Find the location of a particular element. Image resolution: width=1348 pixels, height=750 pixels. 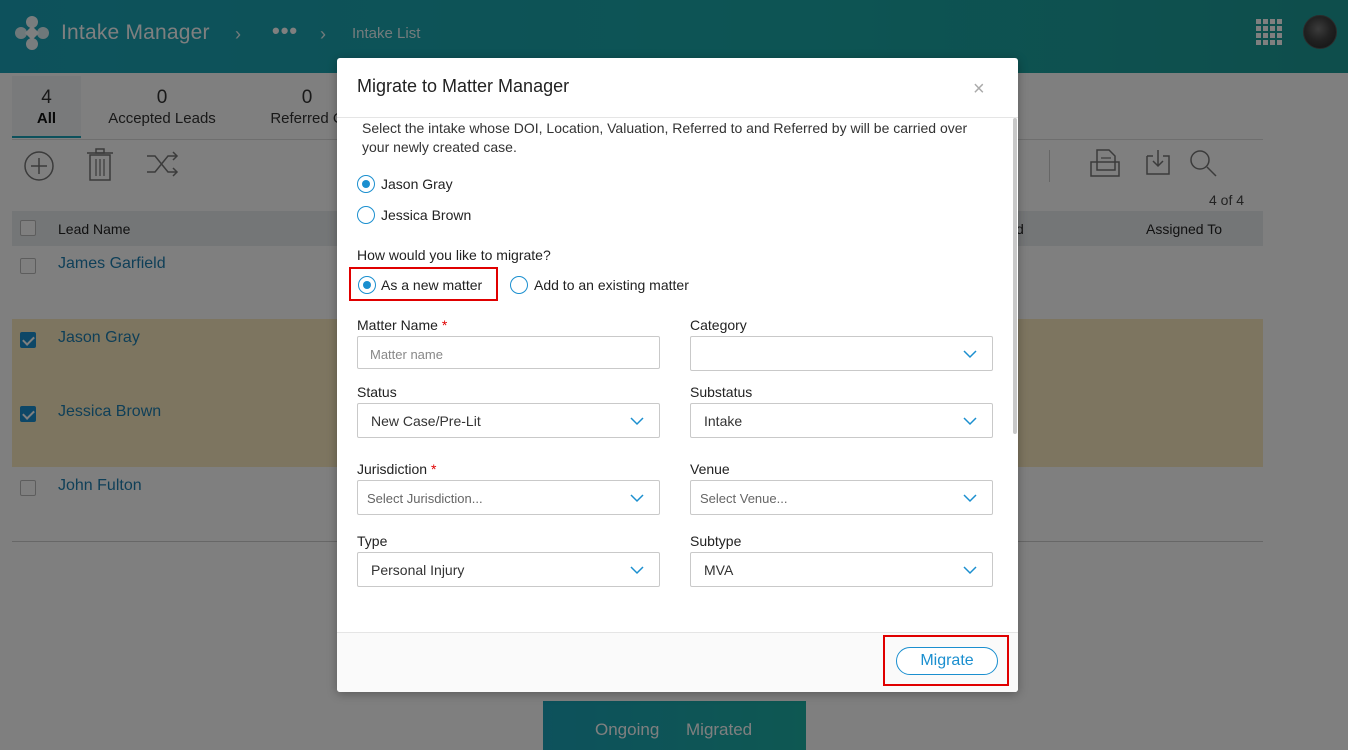

existing-matter-label: Add to an existing matter is located at coordinates (611, 285).